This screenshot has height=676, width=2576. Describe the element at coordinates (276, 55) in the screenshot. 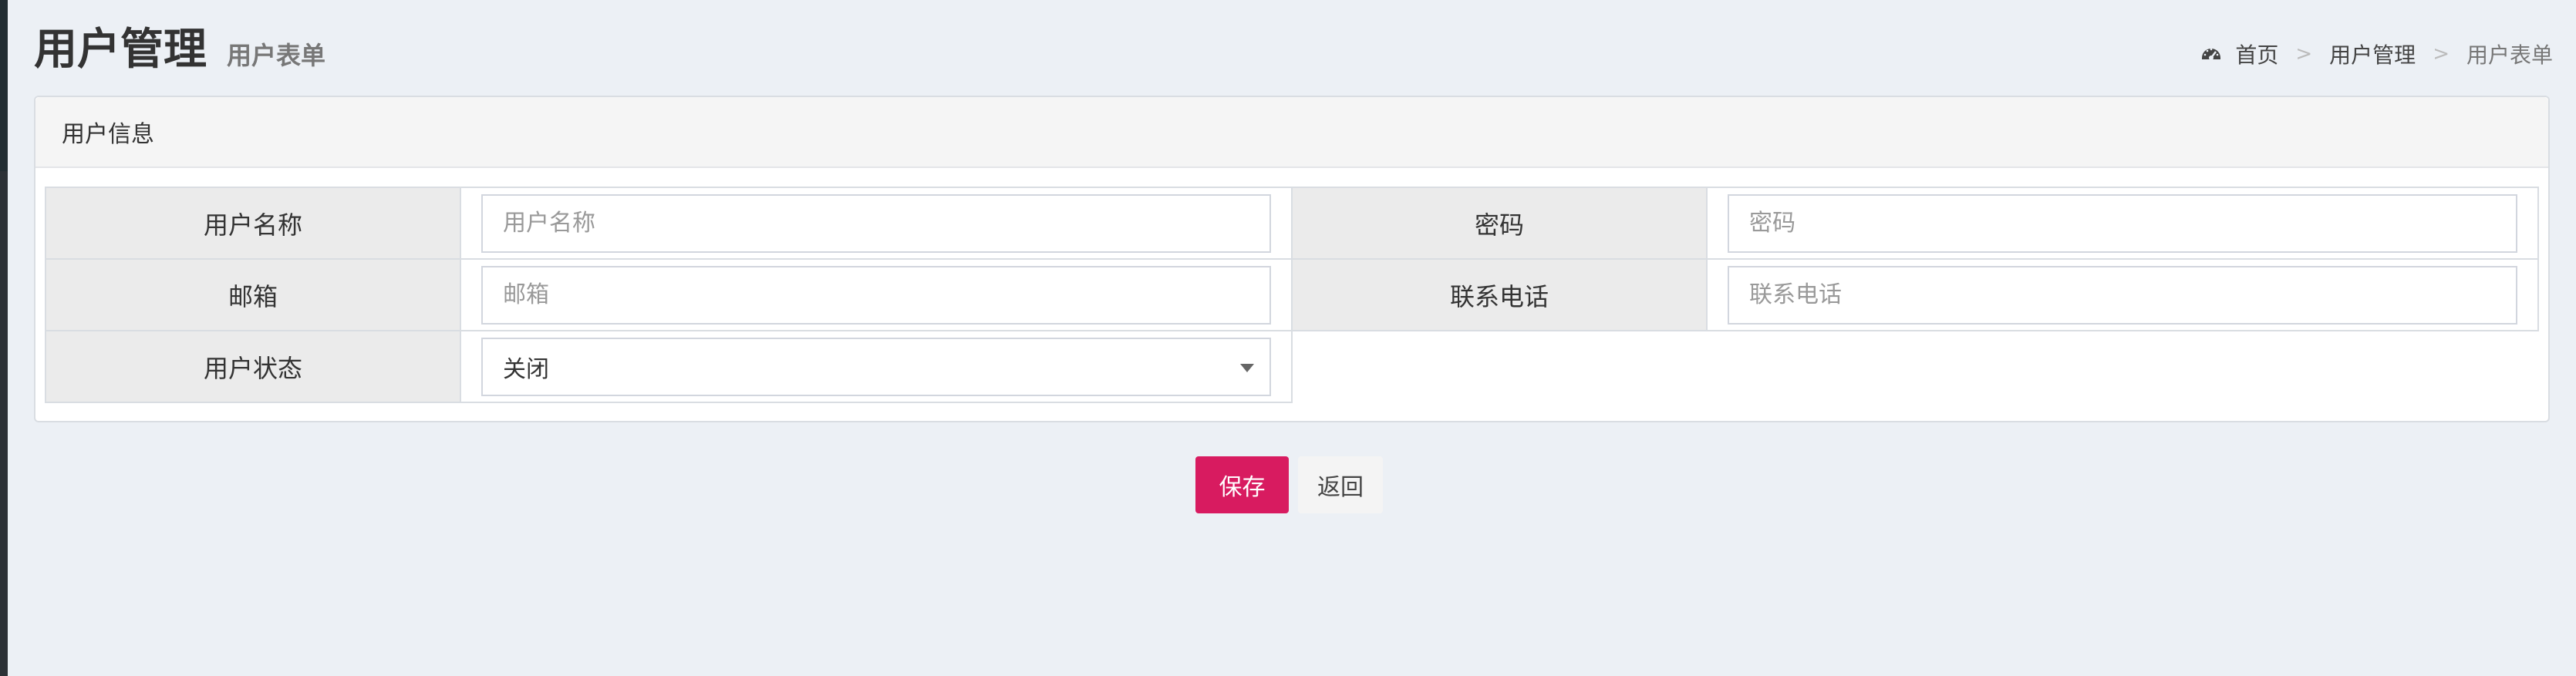

I see `page-subtitle: 用户表单` at that location.